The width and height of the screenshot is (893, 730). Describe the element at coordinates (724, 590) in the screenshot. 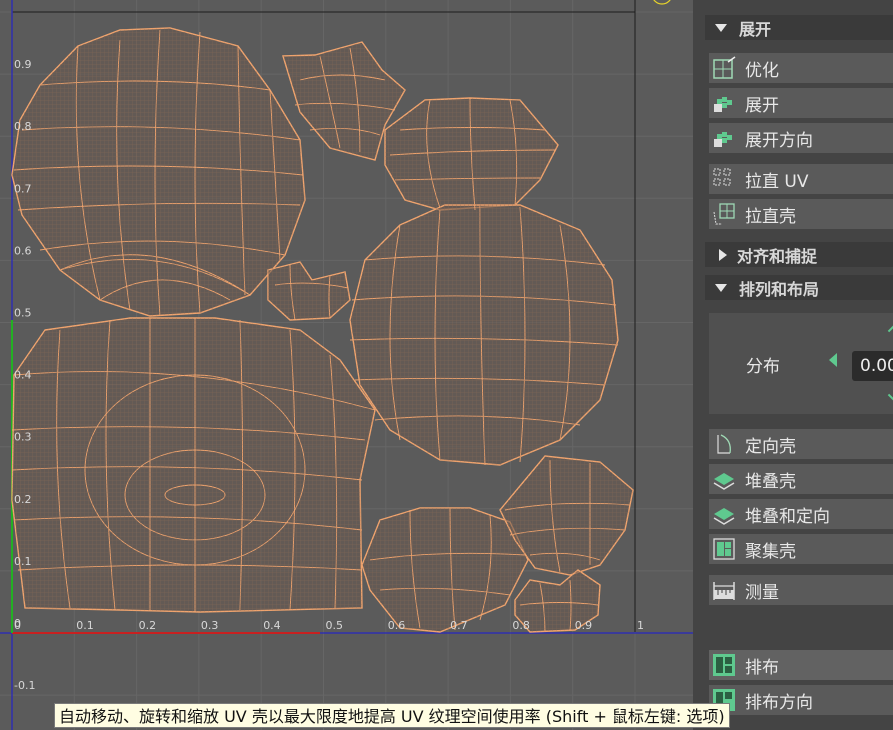

I see `ruler-icon` at that location.